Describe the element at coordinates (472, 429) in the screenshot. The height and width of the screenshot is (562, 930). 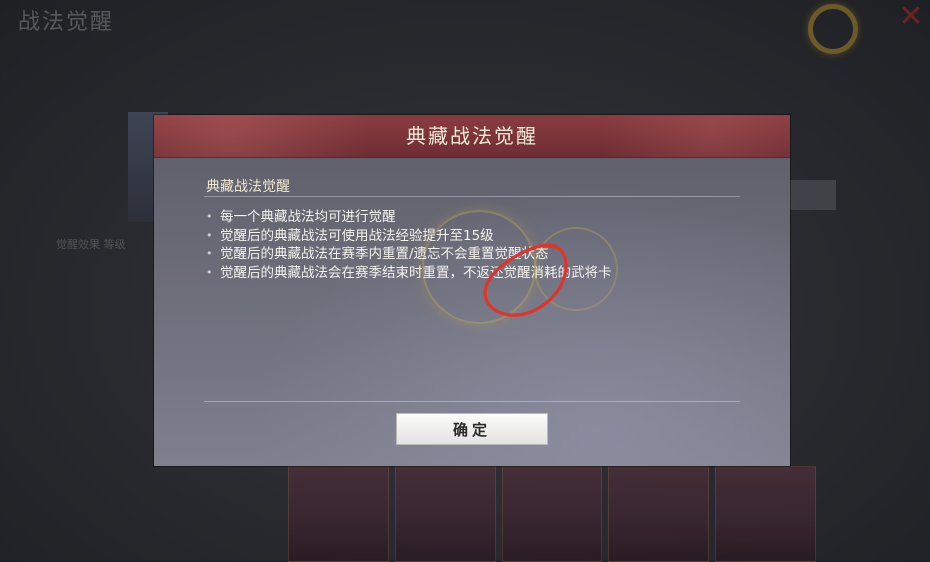
I see `confirm-button: 确定` at that location.